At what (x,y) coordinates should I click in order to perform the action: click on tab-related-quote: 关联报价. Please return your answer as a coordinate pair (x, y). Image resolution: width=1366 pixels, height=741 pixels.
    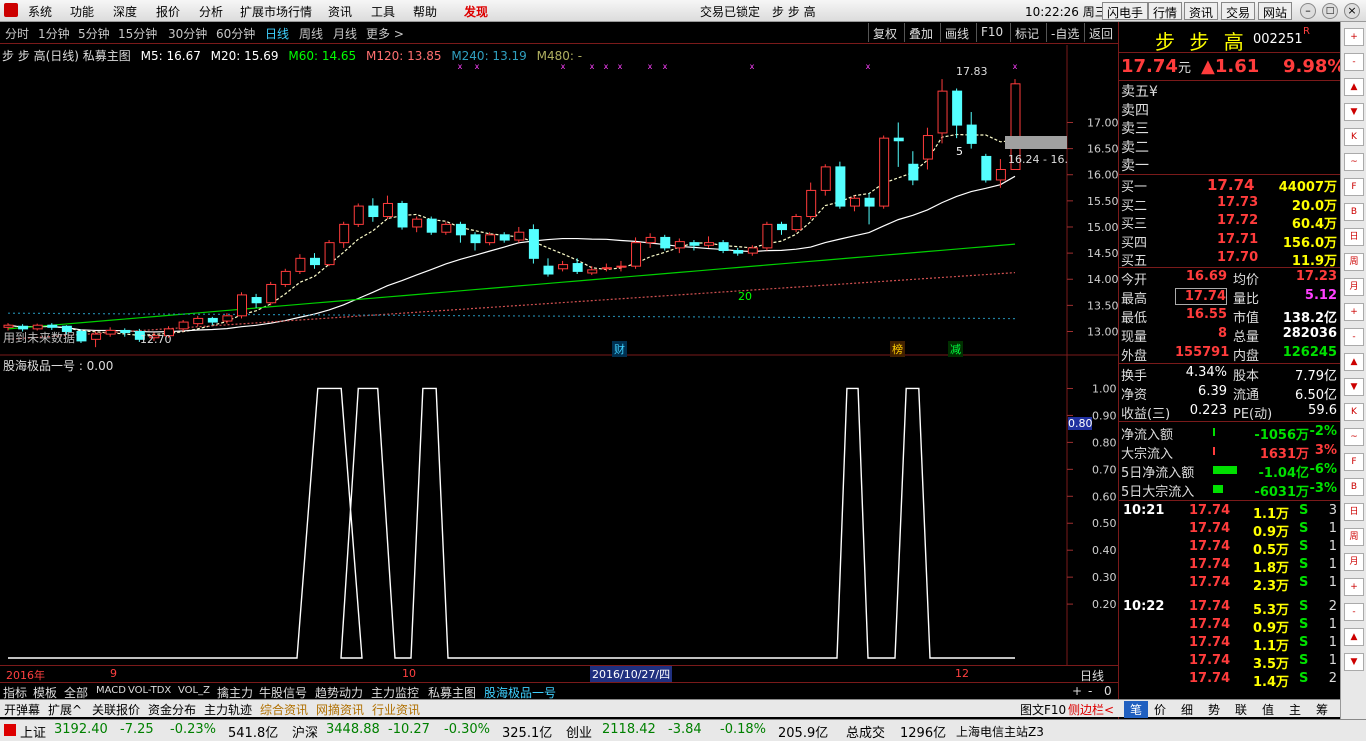
    Looking at the image, I should click on (116, 709).